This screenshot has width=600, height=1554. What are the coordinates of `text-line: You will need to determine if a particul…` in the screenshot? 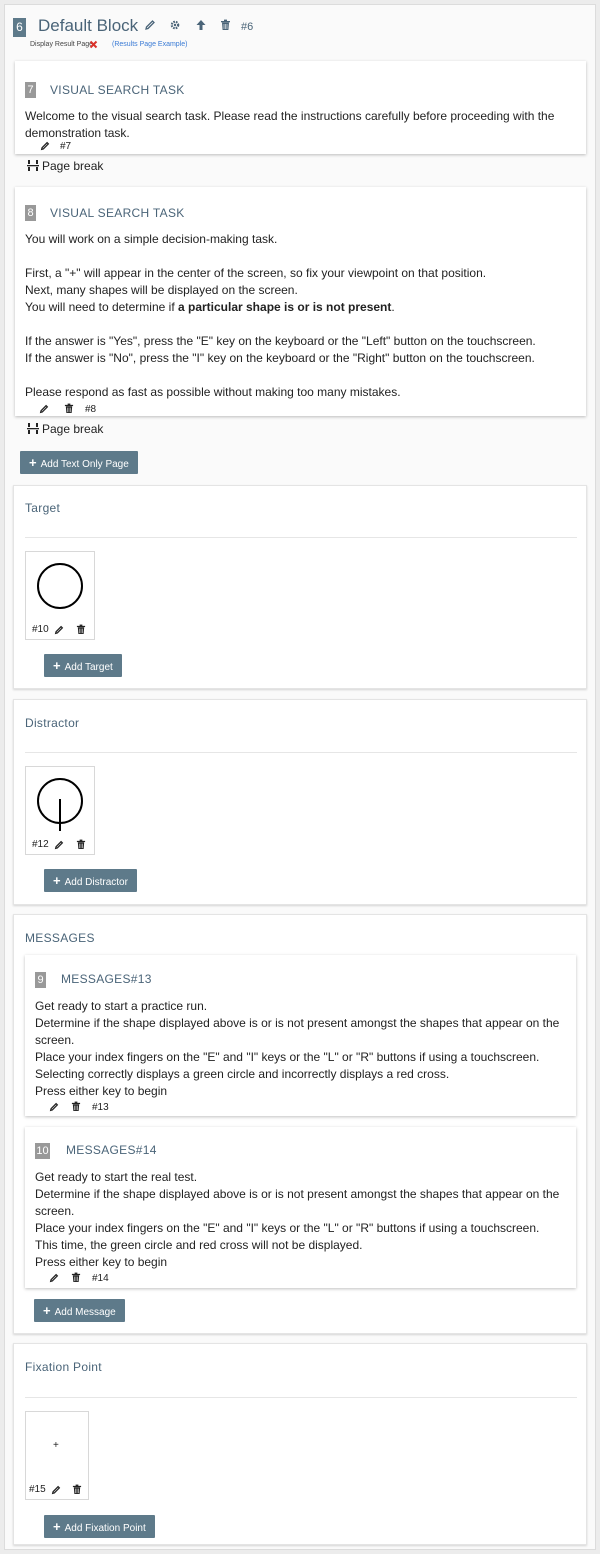 It's located at (302, 307).